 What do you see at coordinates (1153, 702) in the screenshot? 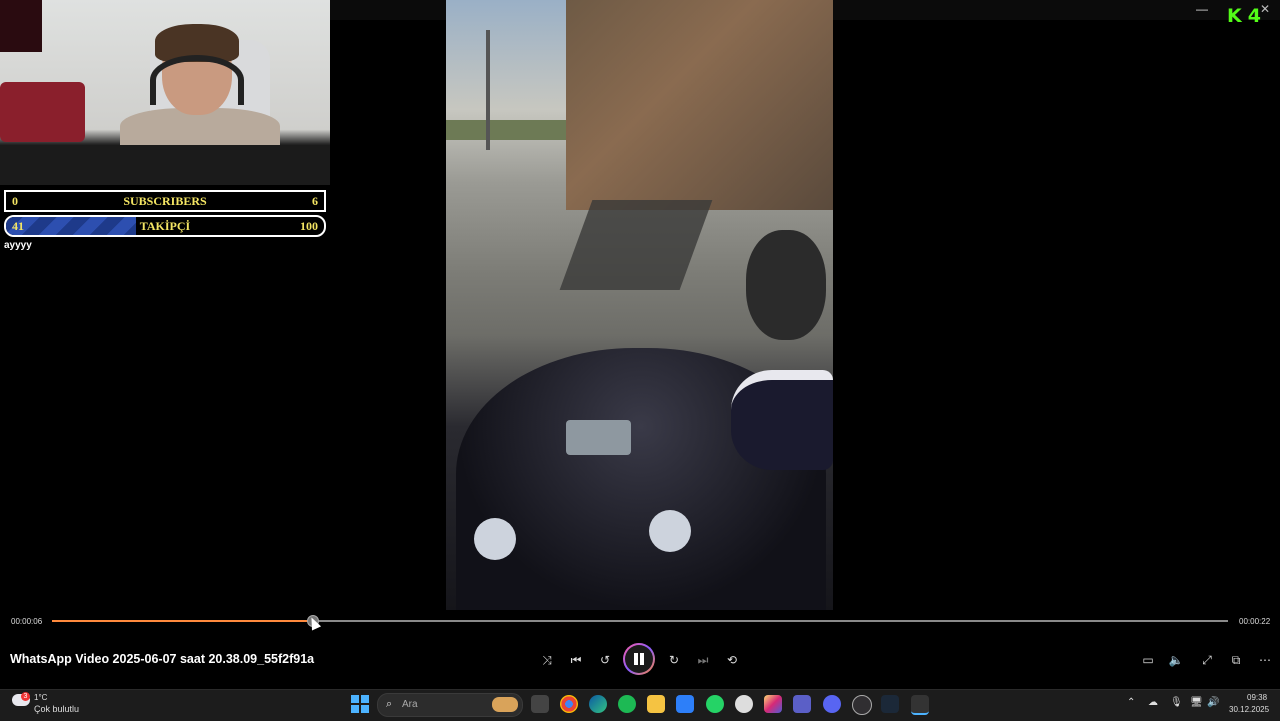
I see `onedrive-icon: ☁` at bounding box center [1153, 702].